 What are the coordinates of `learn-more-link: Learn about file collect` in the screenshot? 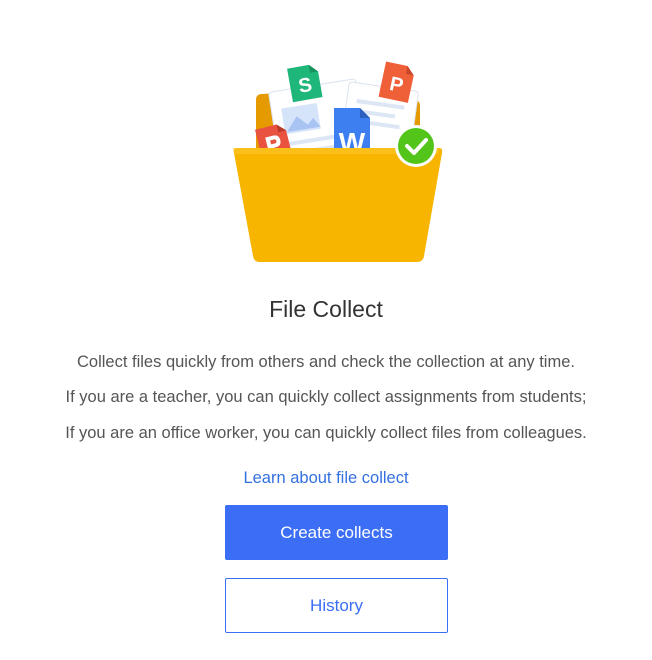 It's located at (326, 478).